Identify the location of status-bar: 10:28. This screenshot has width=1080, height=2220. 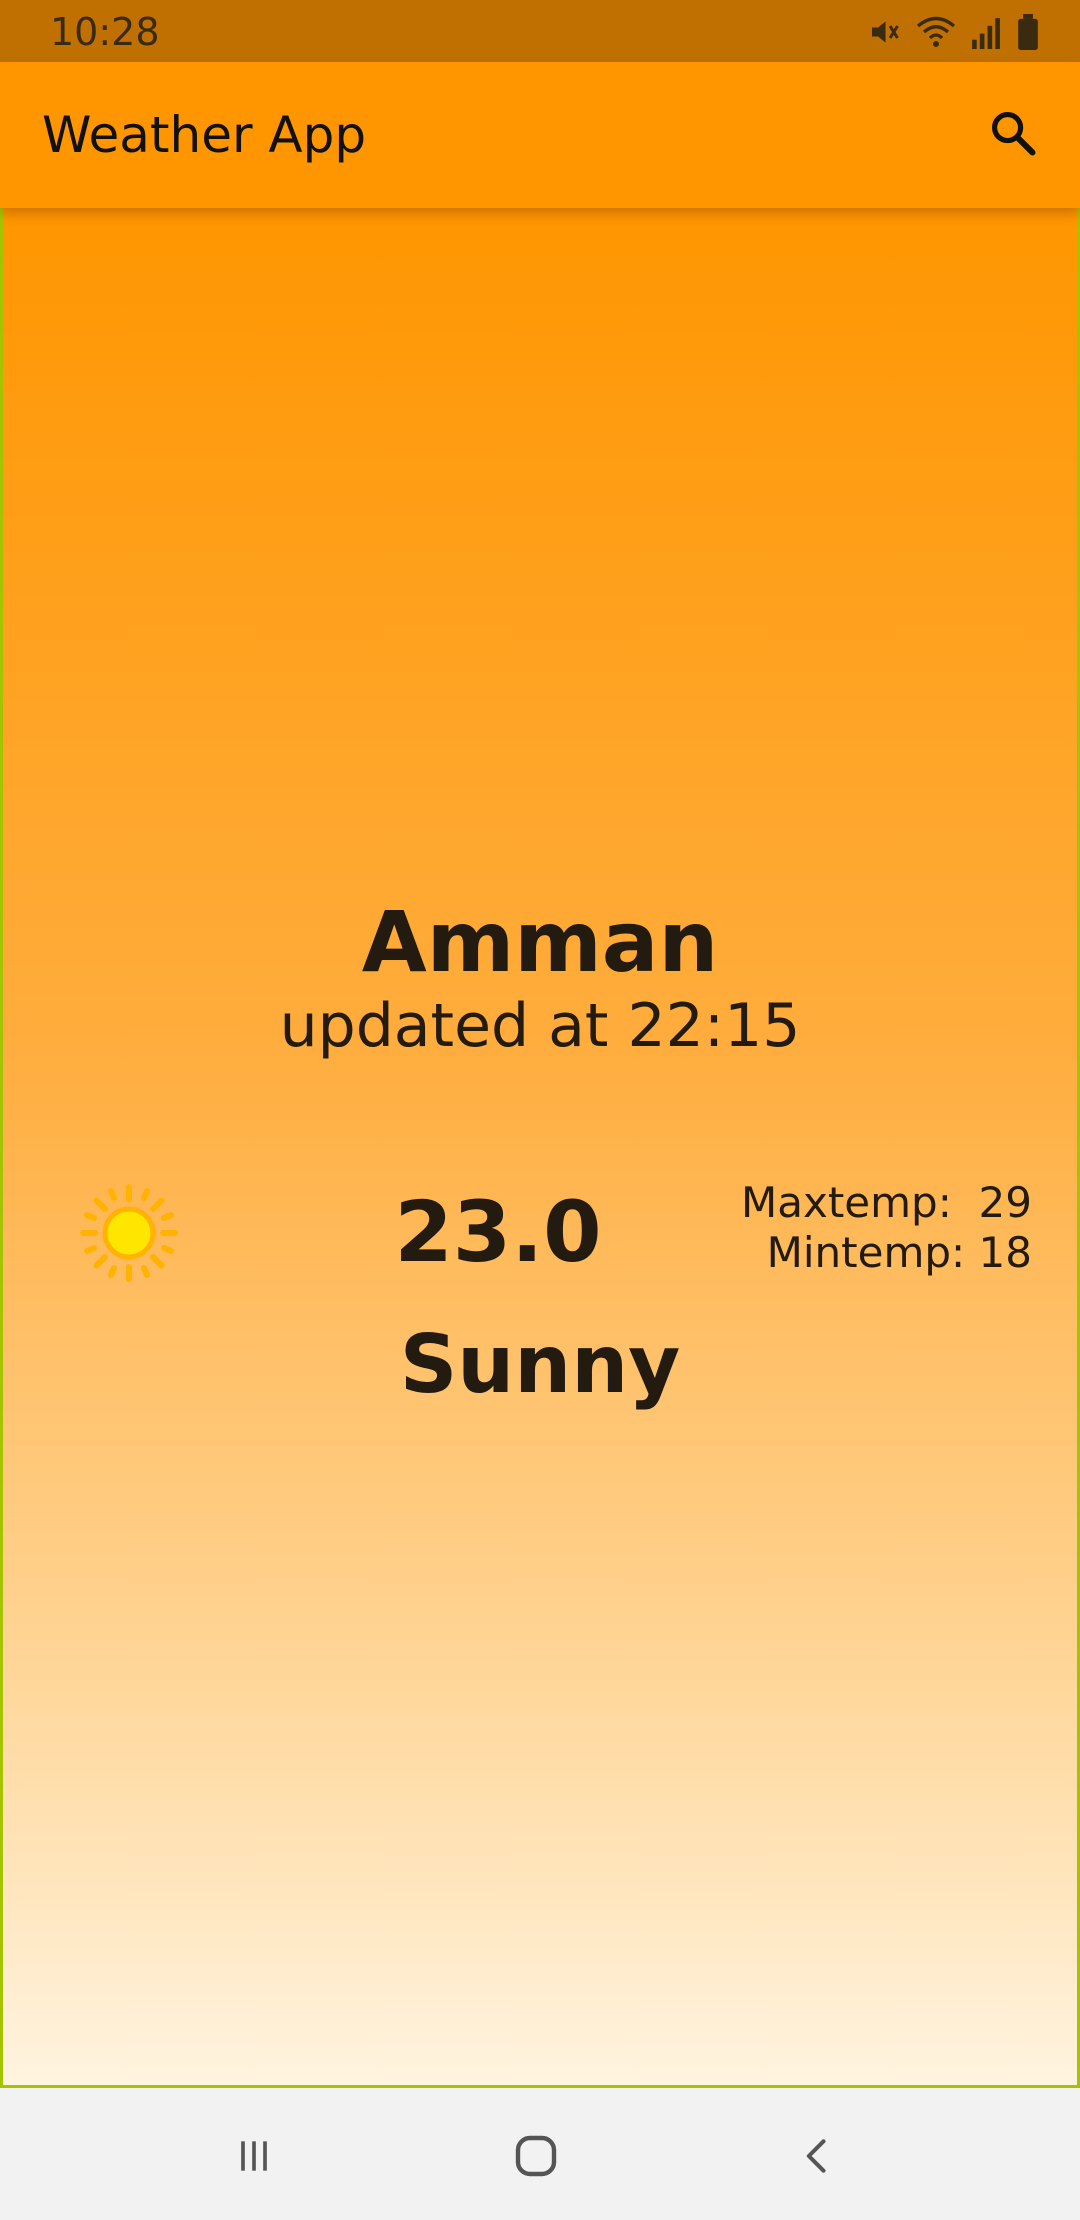
(540, 31).